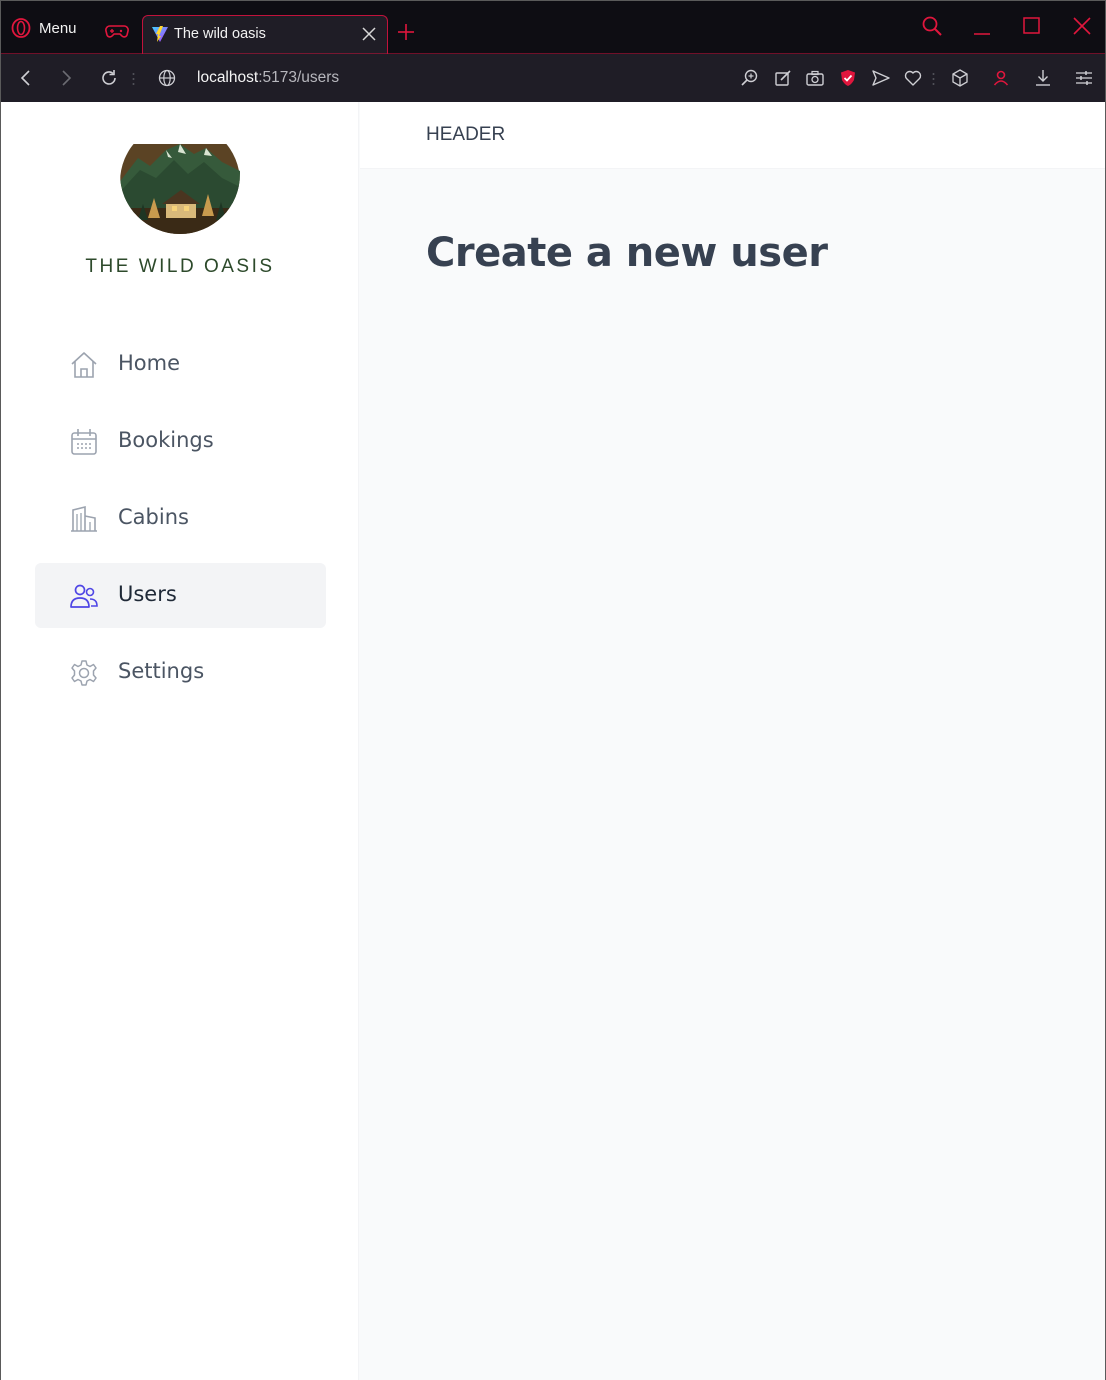 Image resolution: width=1106 pixels, height=1380 pixels. Describe the element at coordinates (228, 77) in the screenshot. I see `url-host: localhost` at that location.